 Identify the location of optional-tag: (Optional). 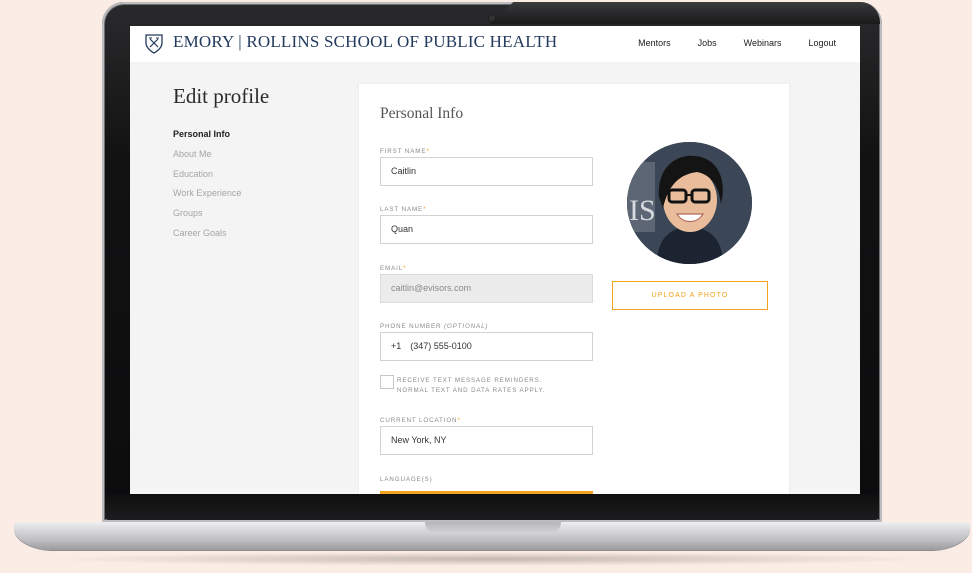
(466, 326).